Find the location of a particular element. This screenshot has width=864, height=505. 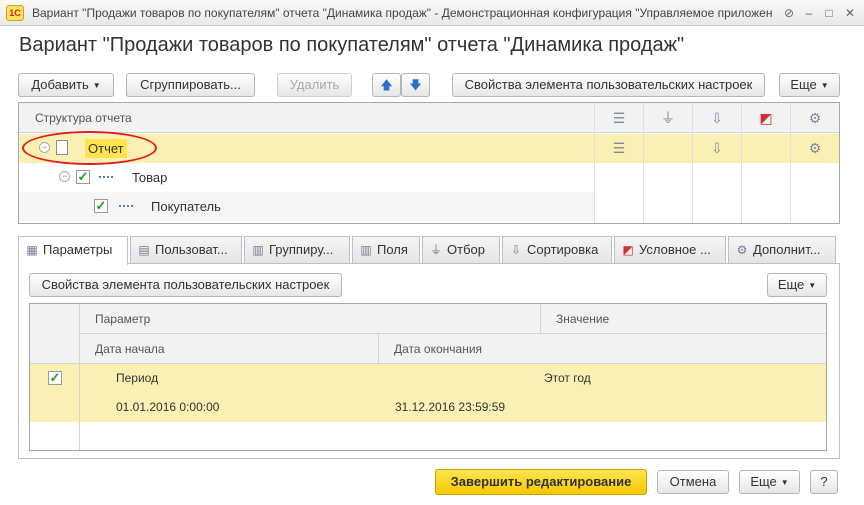

move-down-button: 🡇 is located at coordinates (415, 85).